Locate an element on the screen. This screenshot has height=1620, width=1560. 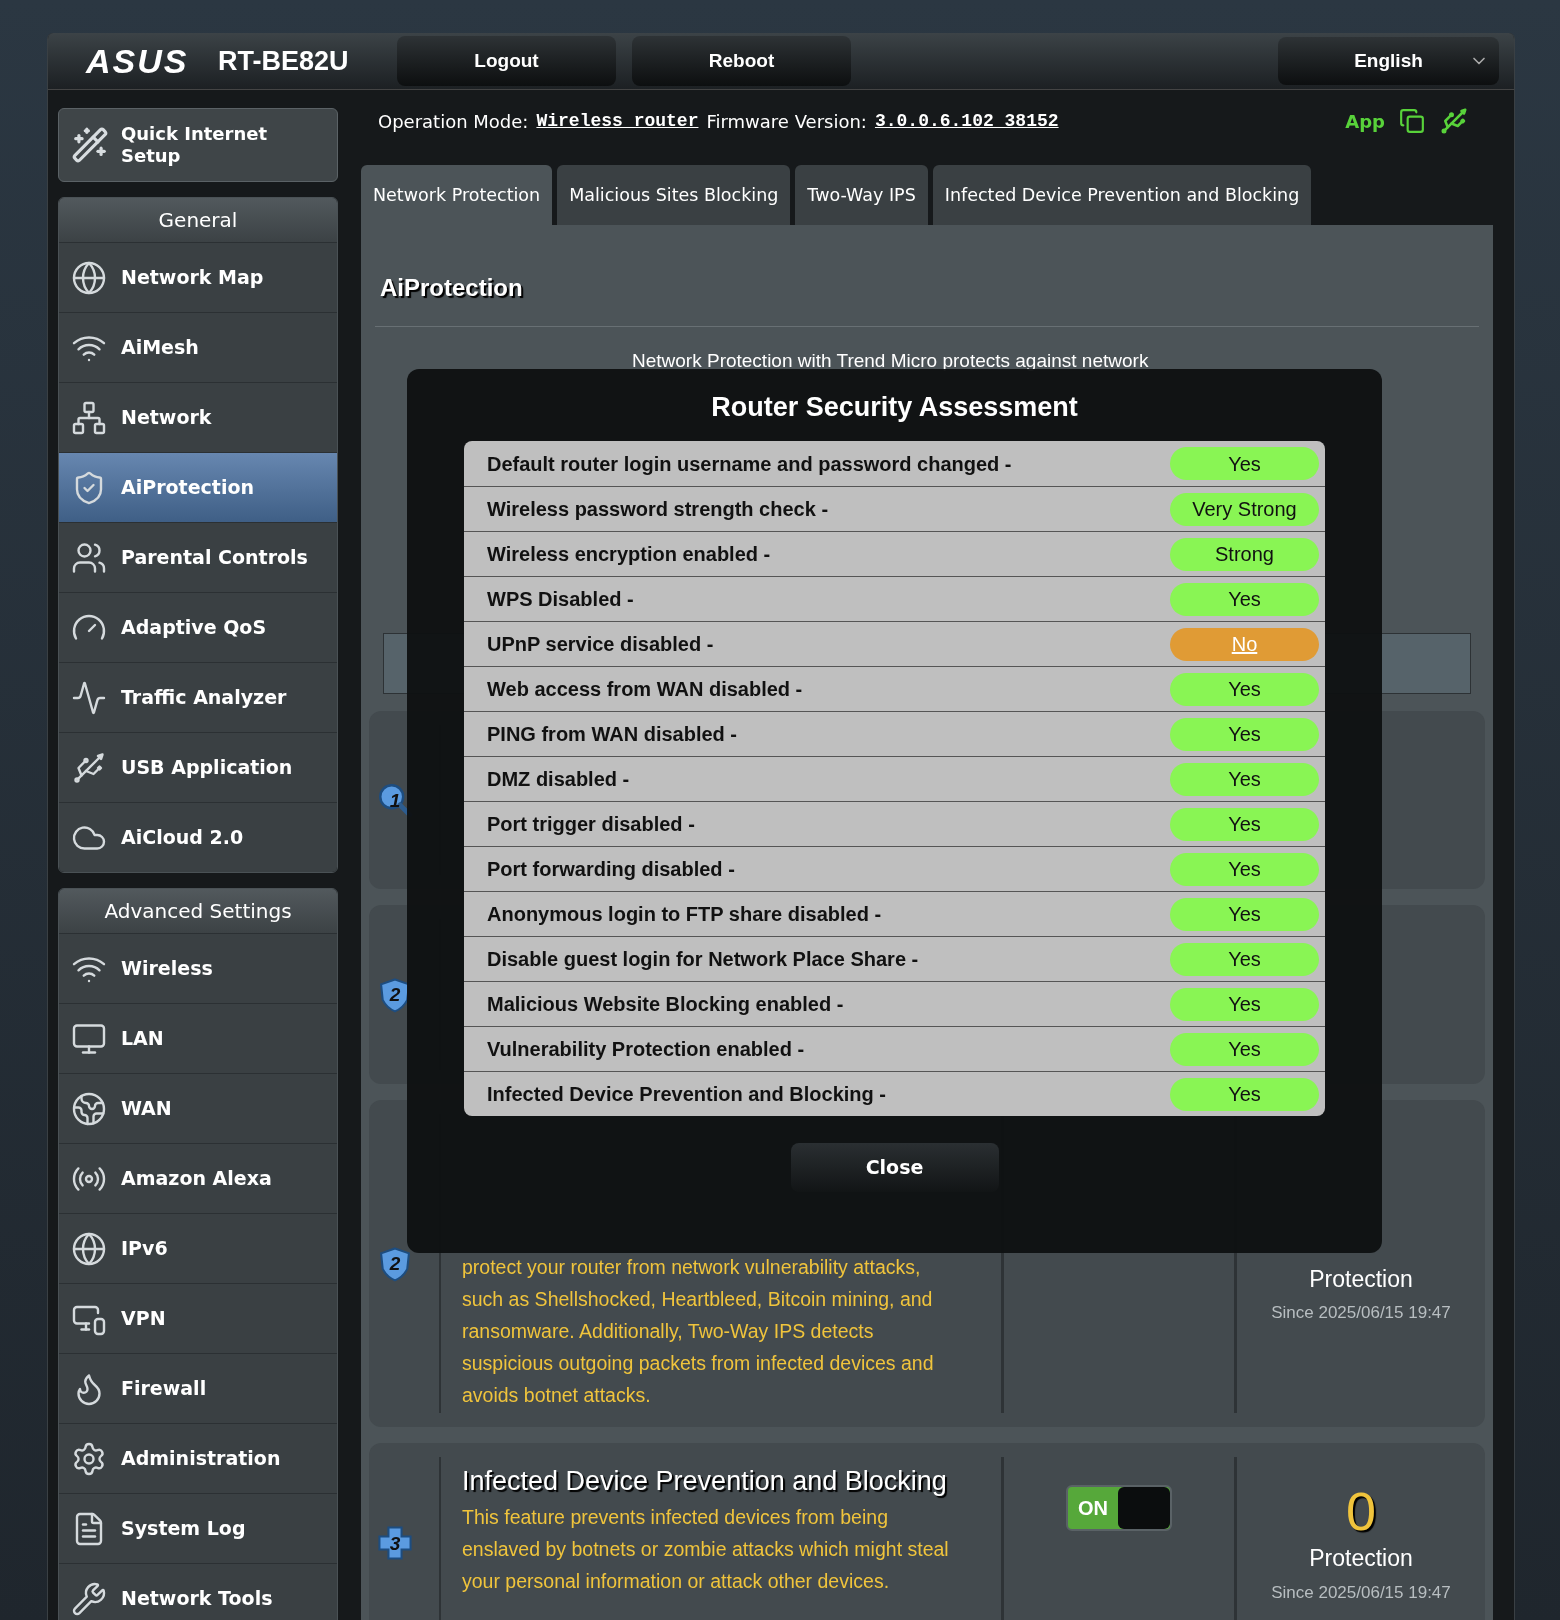
sidebar-item: LAN is located at coordinates (198, 1038).